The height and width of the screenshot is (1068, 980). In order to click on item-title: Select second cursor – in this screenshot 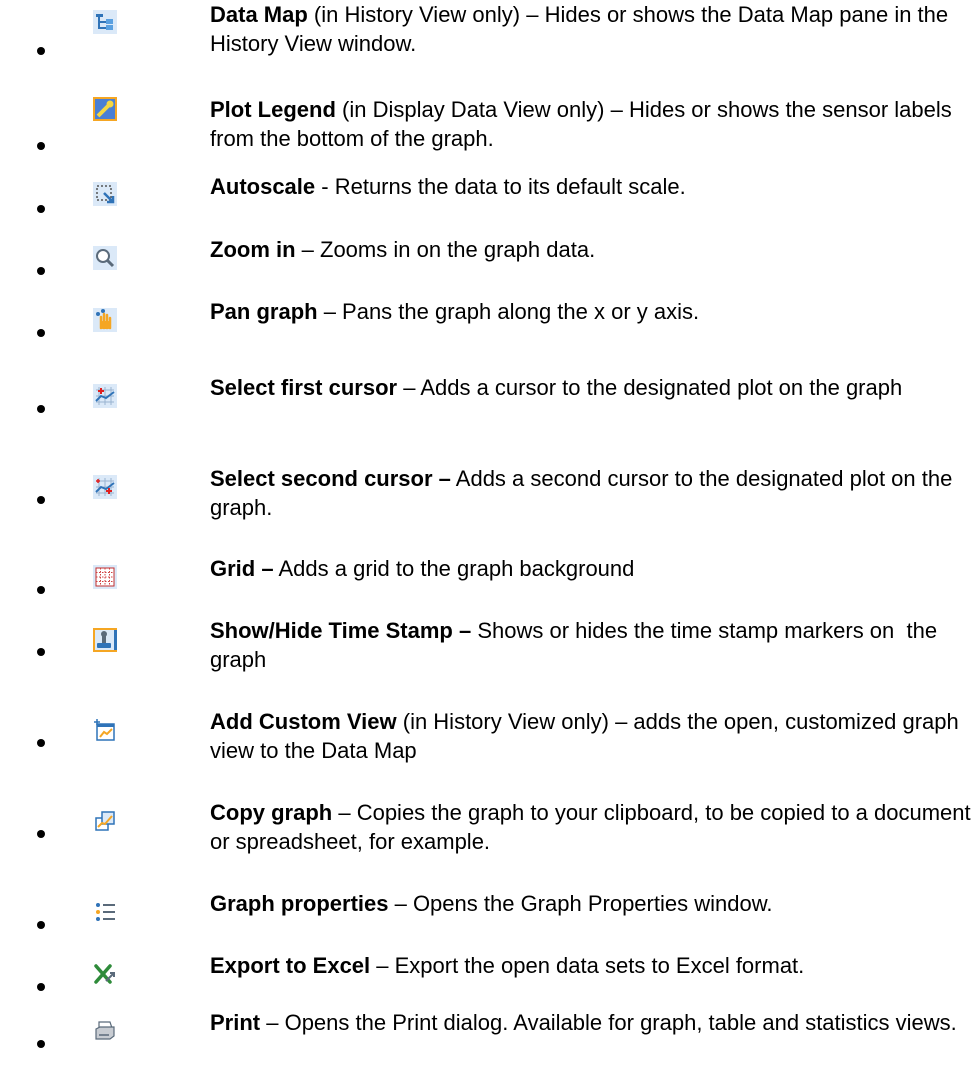, I will do `click(330, 478)`.